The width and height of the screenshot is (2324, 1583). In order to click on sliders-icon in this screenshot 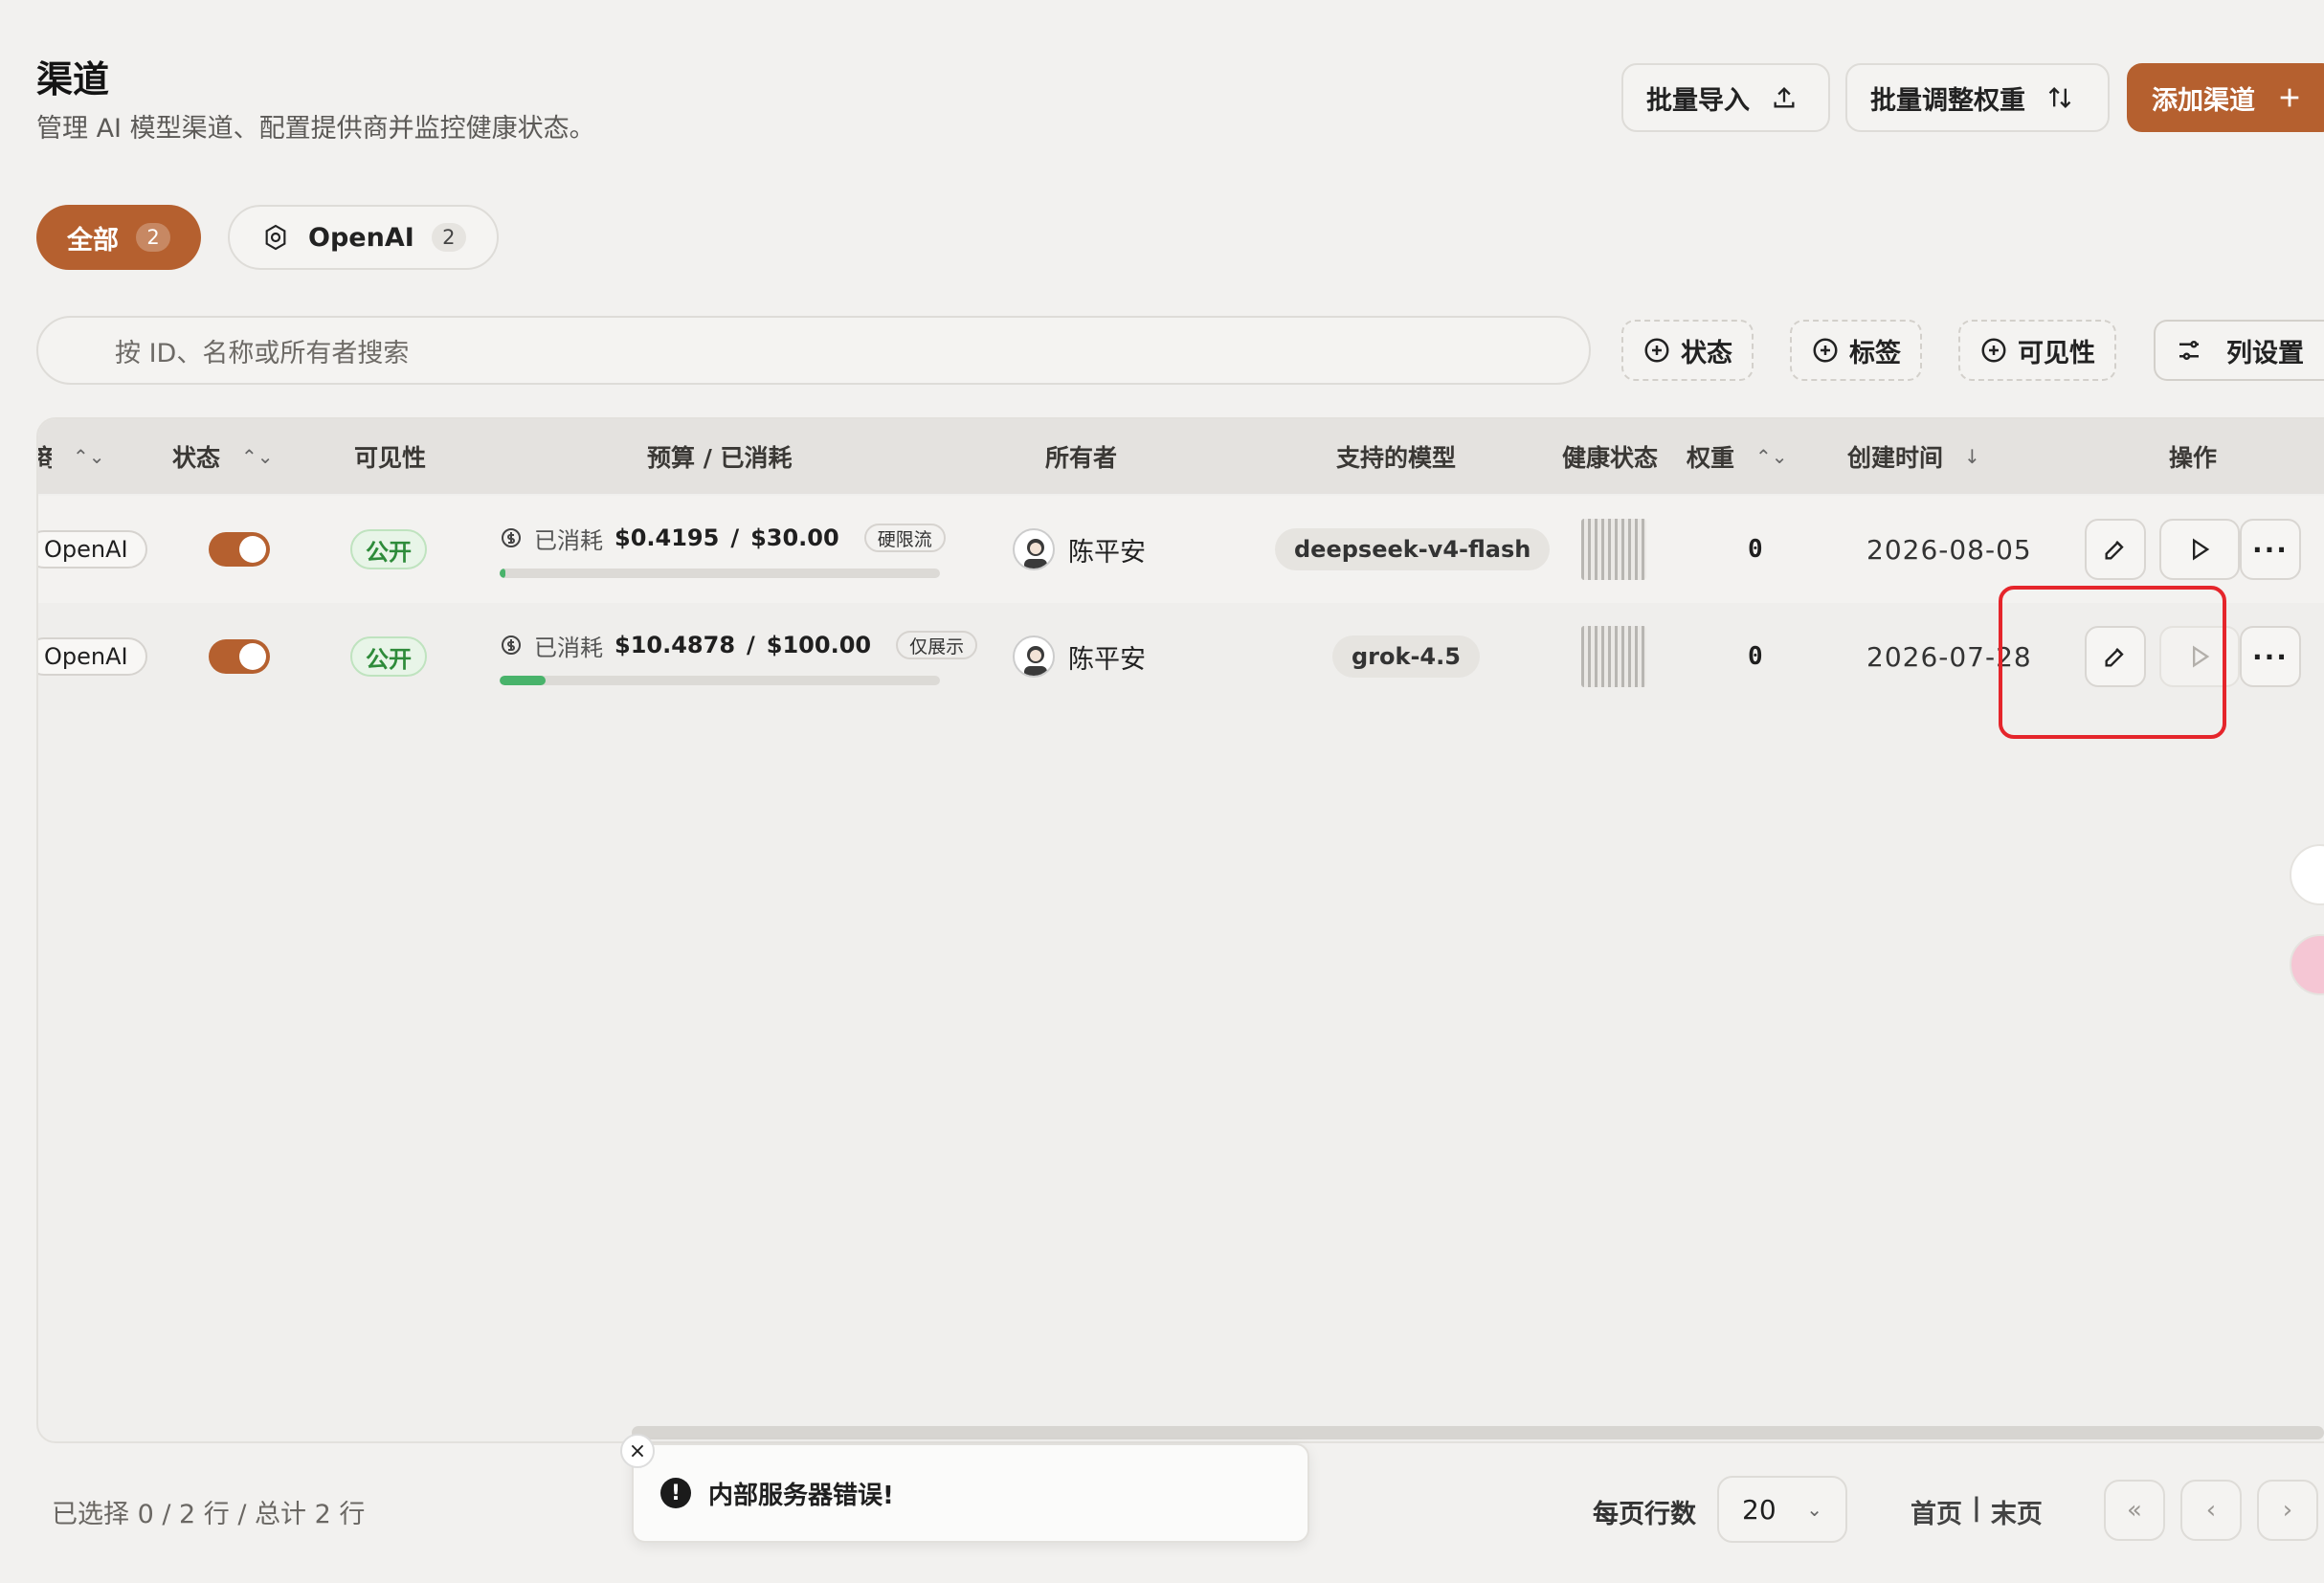, I will do `click(2189, 351)`.